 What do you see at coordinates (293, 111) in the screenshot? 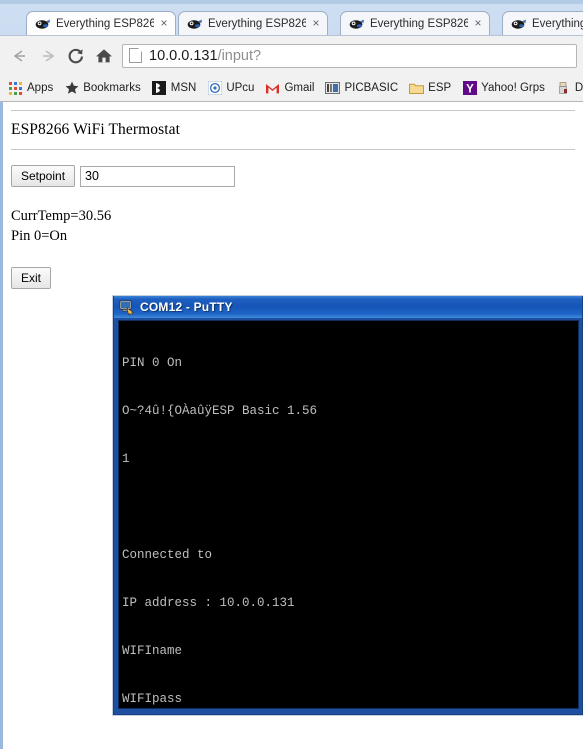
I see `divider-top` at bounding box center [293, 111].